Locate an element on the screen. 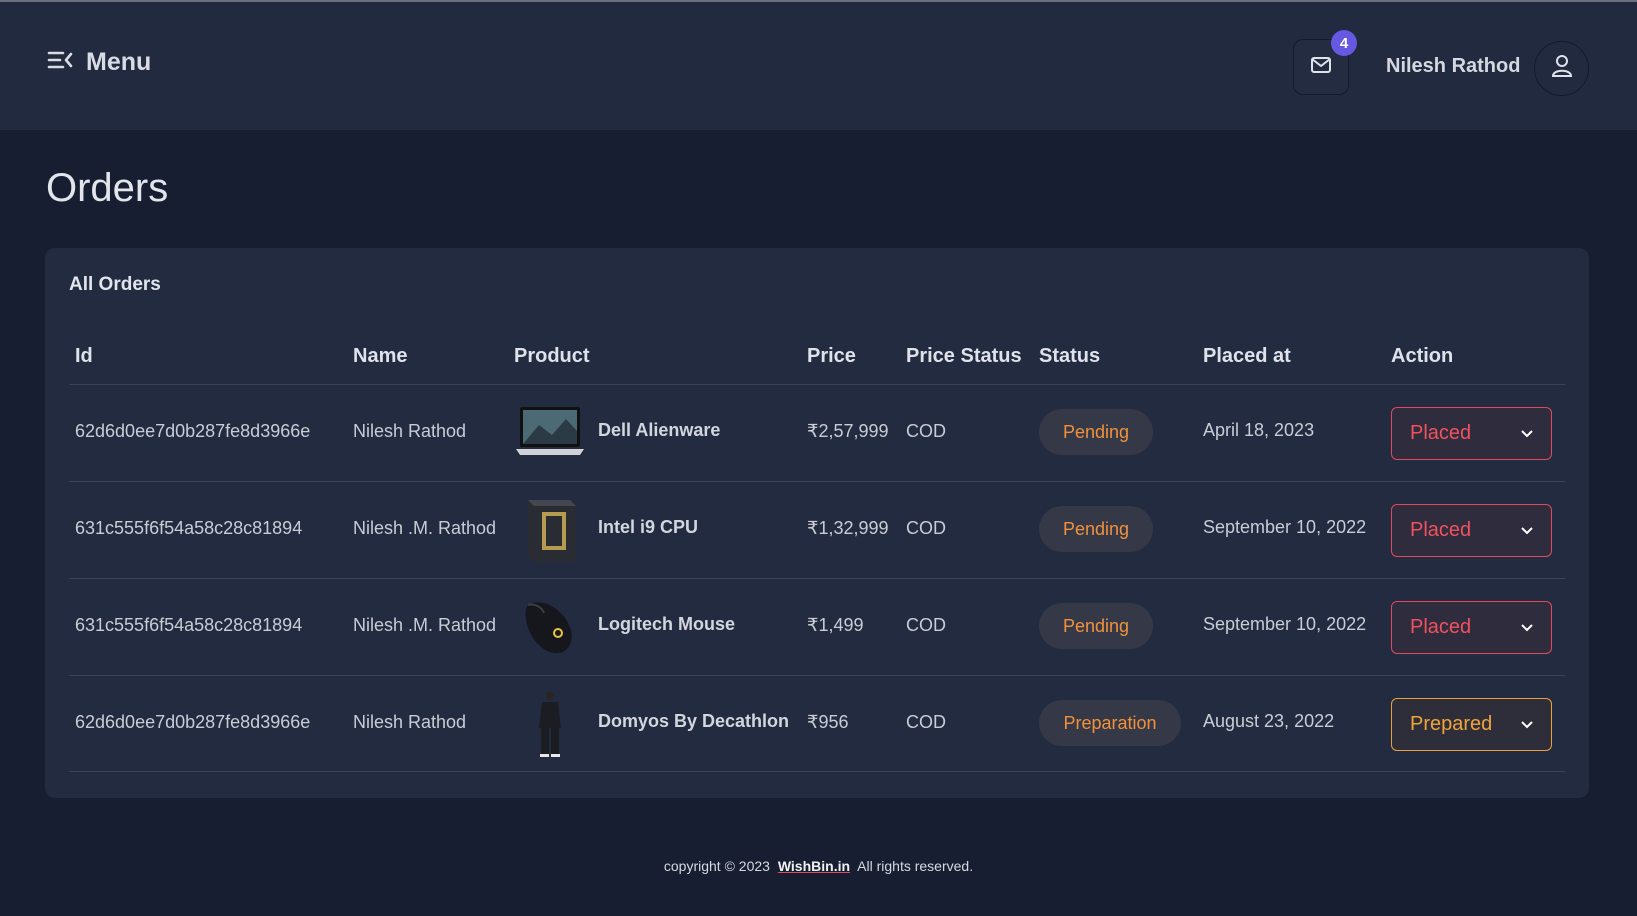  price: ₹956 is located at coordinates (828, 722).